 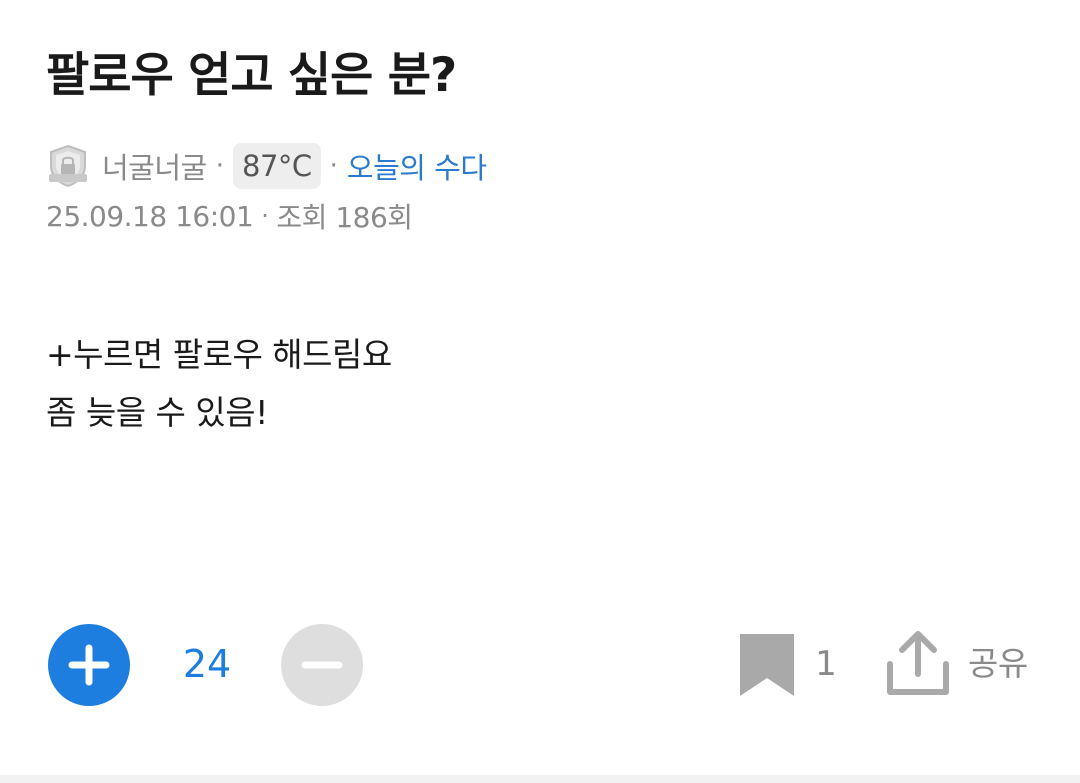 I want to click on post-sub-meta: 25.09.18 16:01 · 조회 186회, so click(x=229, y=216).